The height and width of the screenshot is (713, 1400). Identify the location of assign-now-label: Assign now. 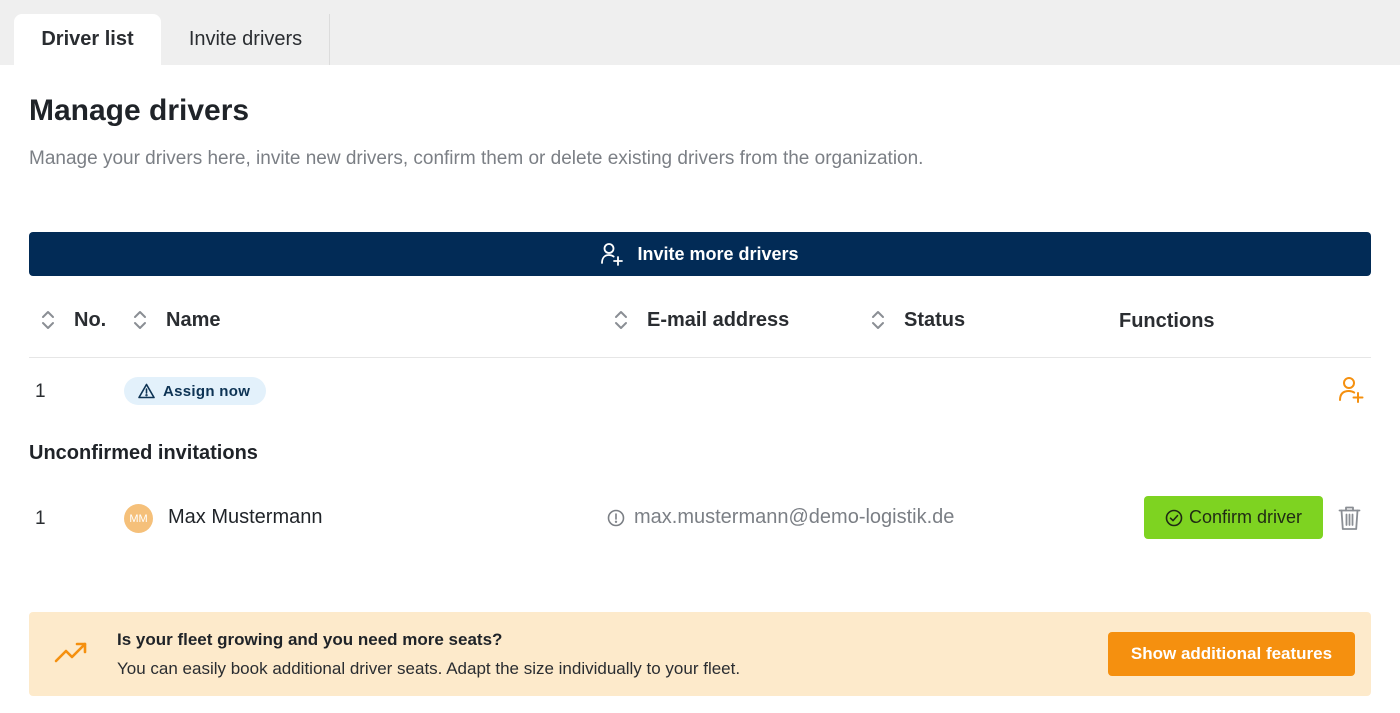
(207, 391).